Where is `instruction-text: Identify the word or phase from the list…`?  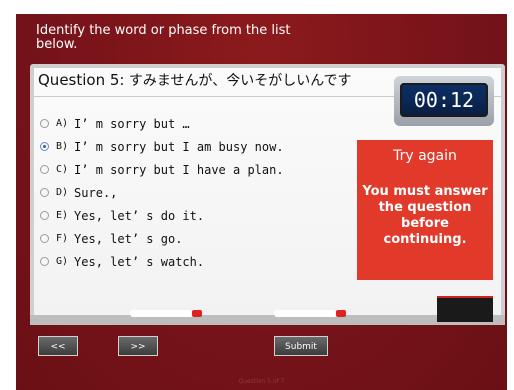
instruction-text: Identify the word or phase from the list… is located at coordinates (163, 37).